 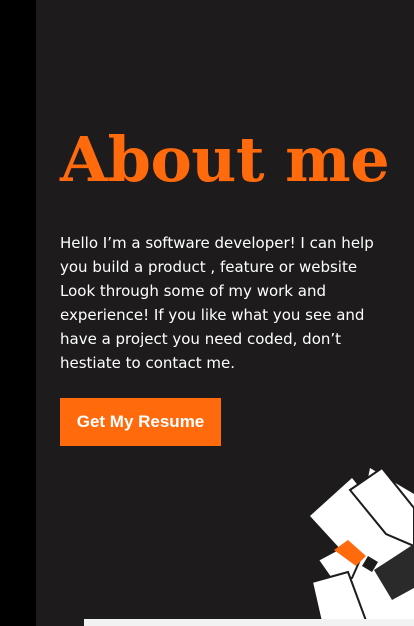 I want to click on decorative-illustration, so click(x=362, y=546).